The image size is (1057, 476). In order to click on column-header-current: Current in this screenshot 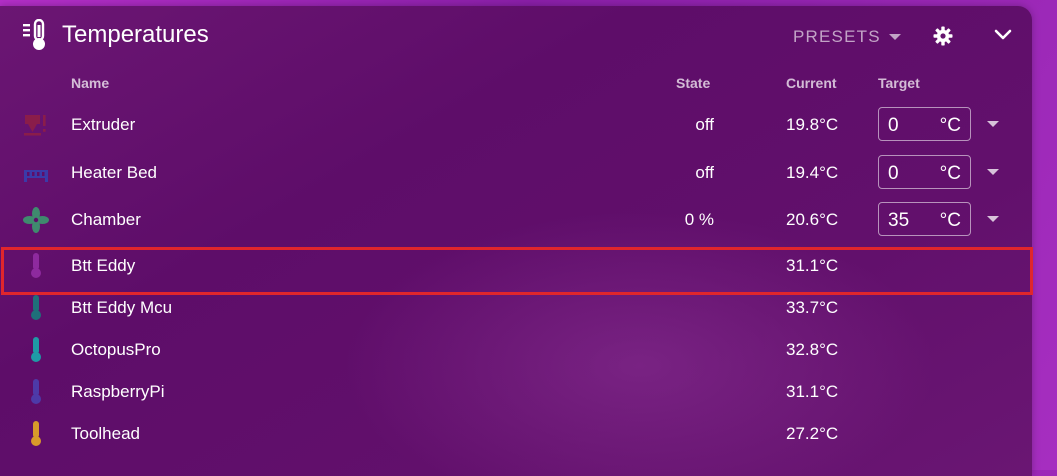, I will do `click(811, 83)`.